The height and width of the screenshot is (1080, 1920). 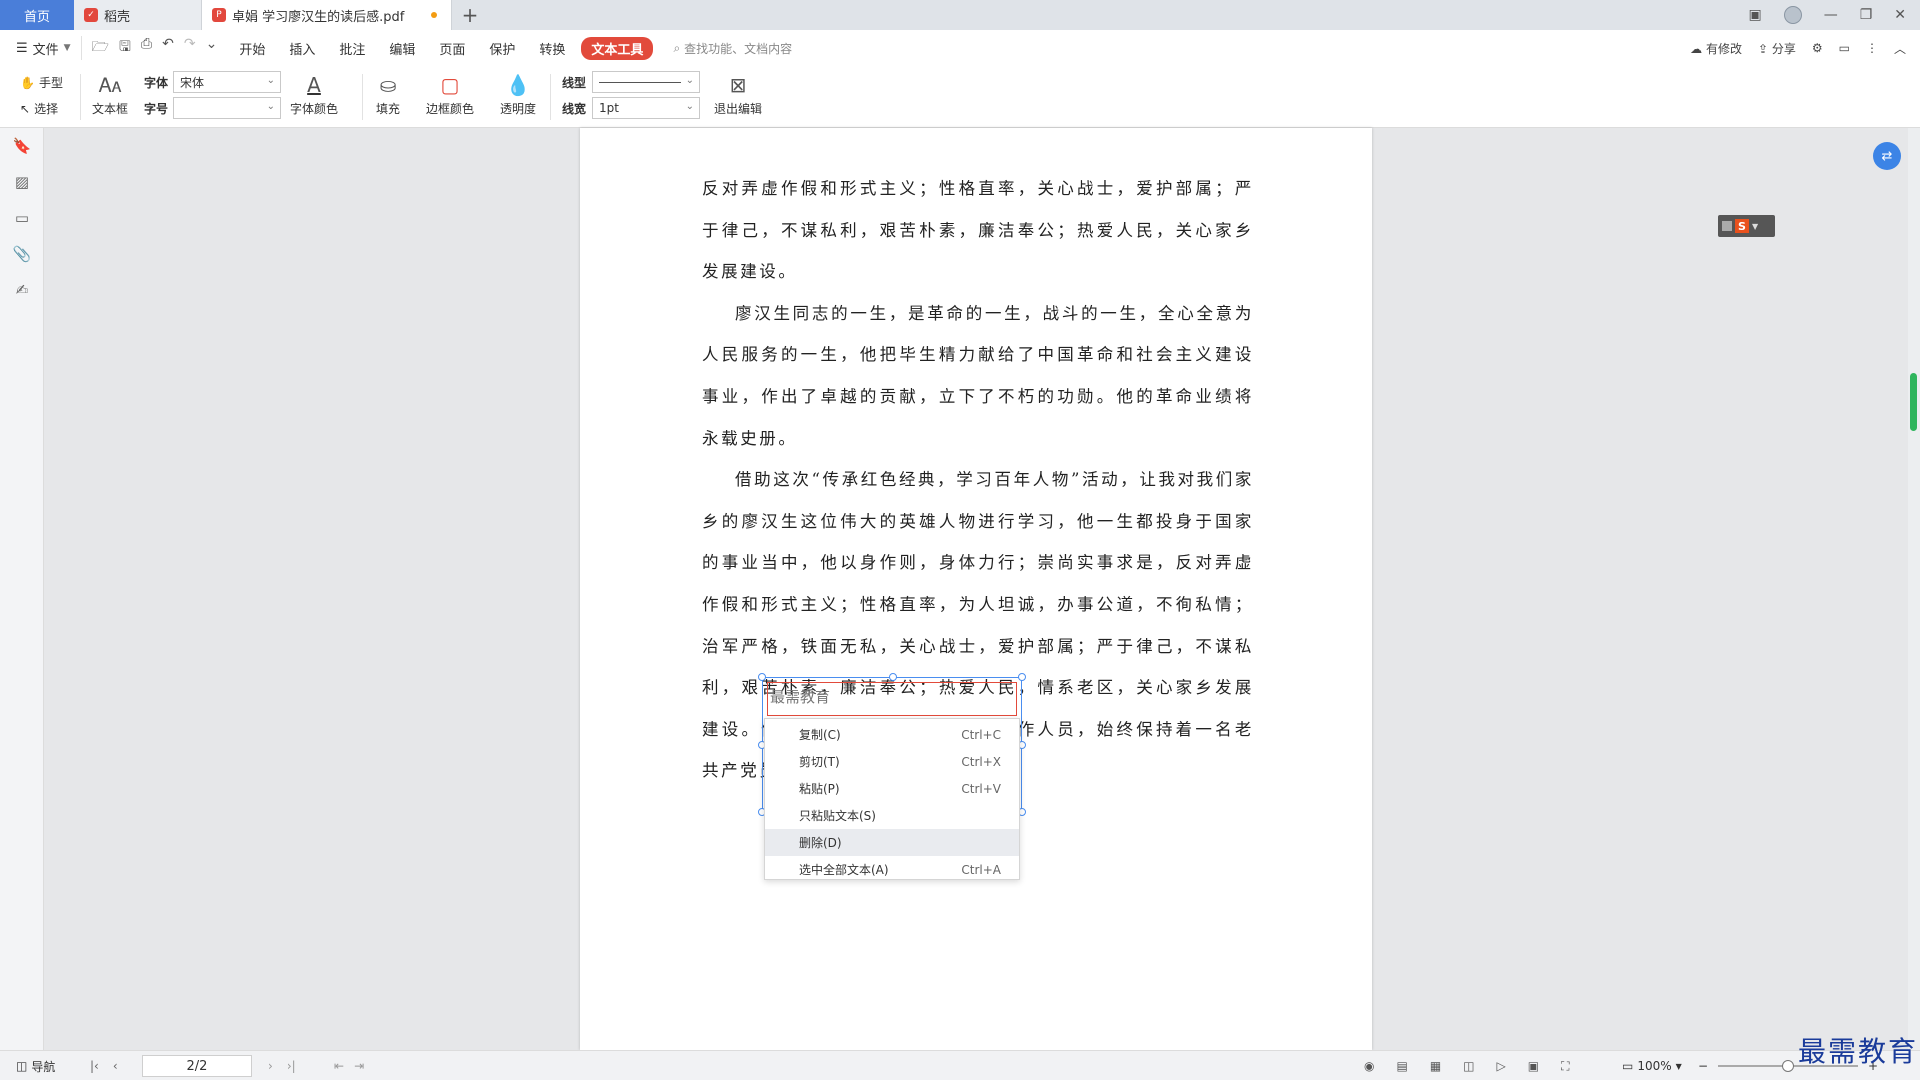 What do you see at coordinates (35, 1065) in the screenshot?
I see `nav-button: ◫ 导航` at bounding box center [35, 1065].